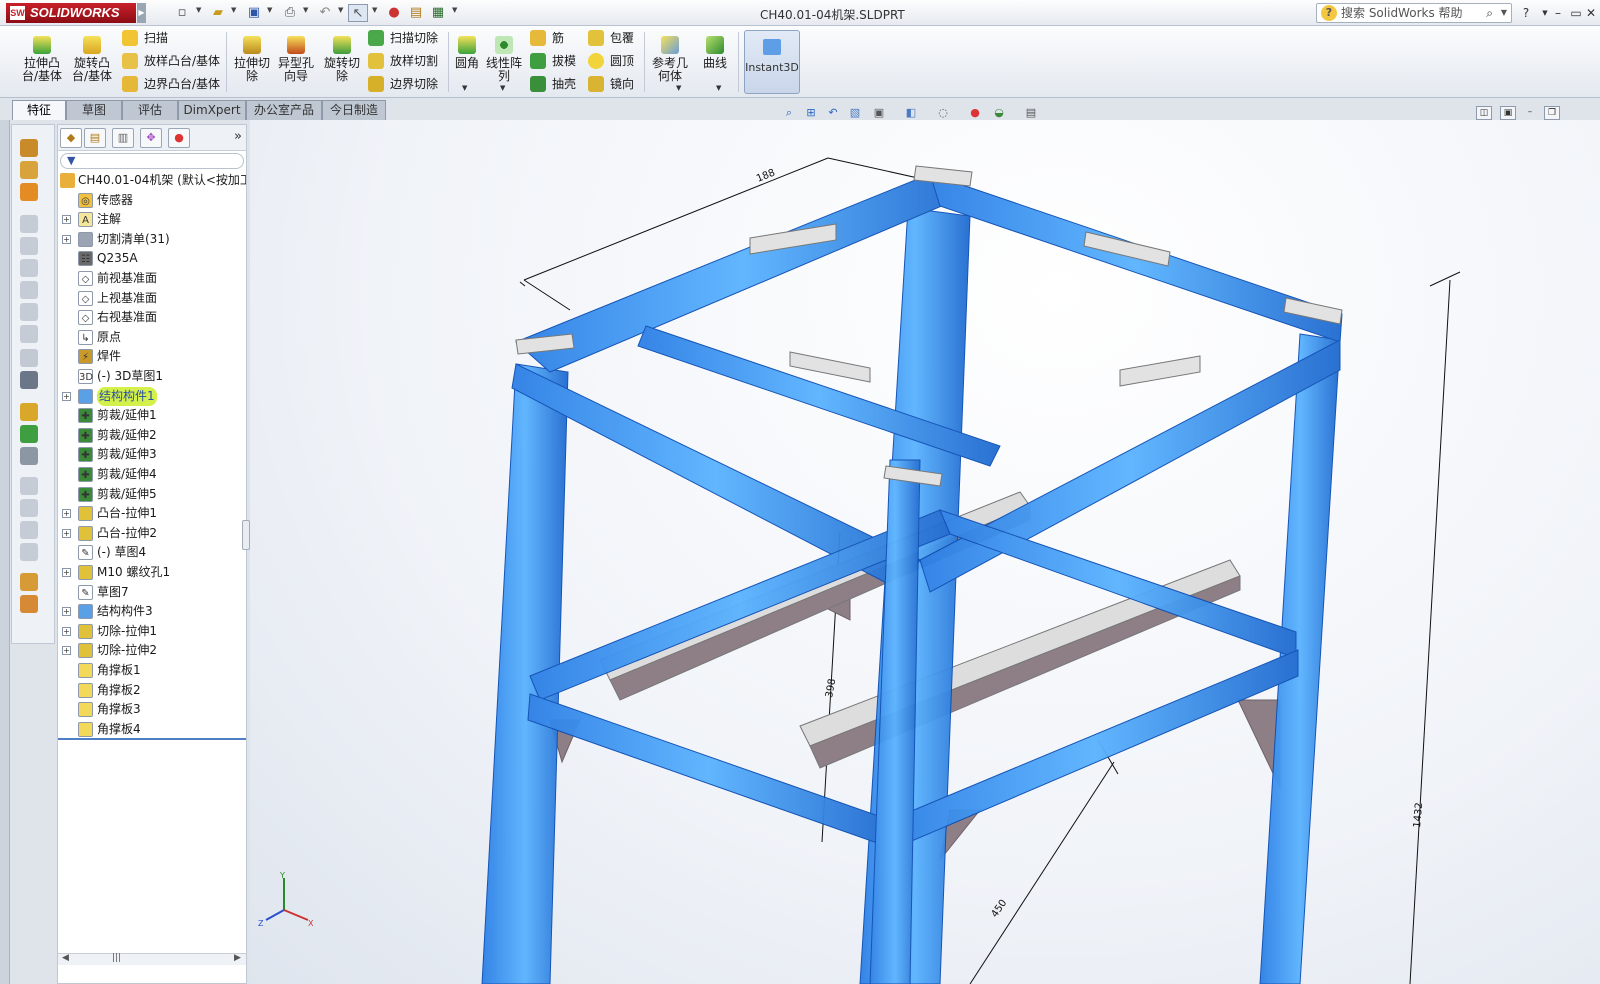 Image resolution: width=1600 pixels, height=984 pixels. What do you see at coordinates (254, 13) in the screenshot?
I see `save-icon: ▣` at bounding box center [254, 13].